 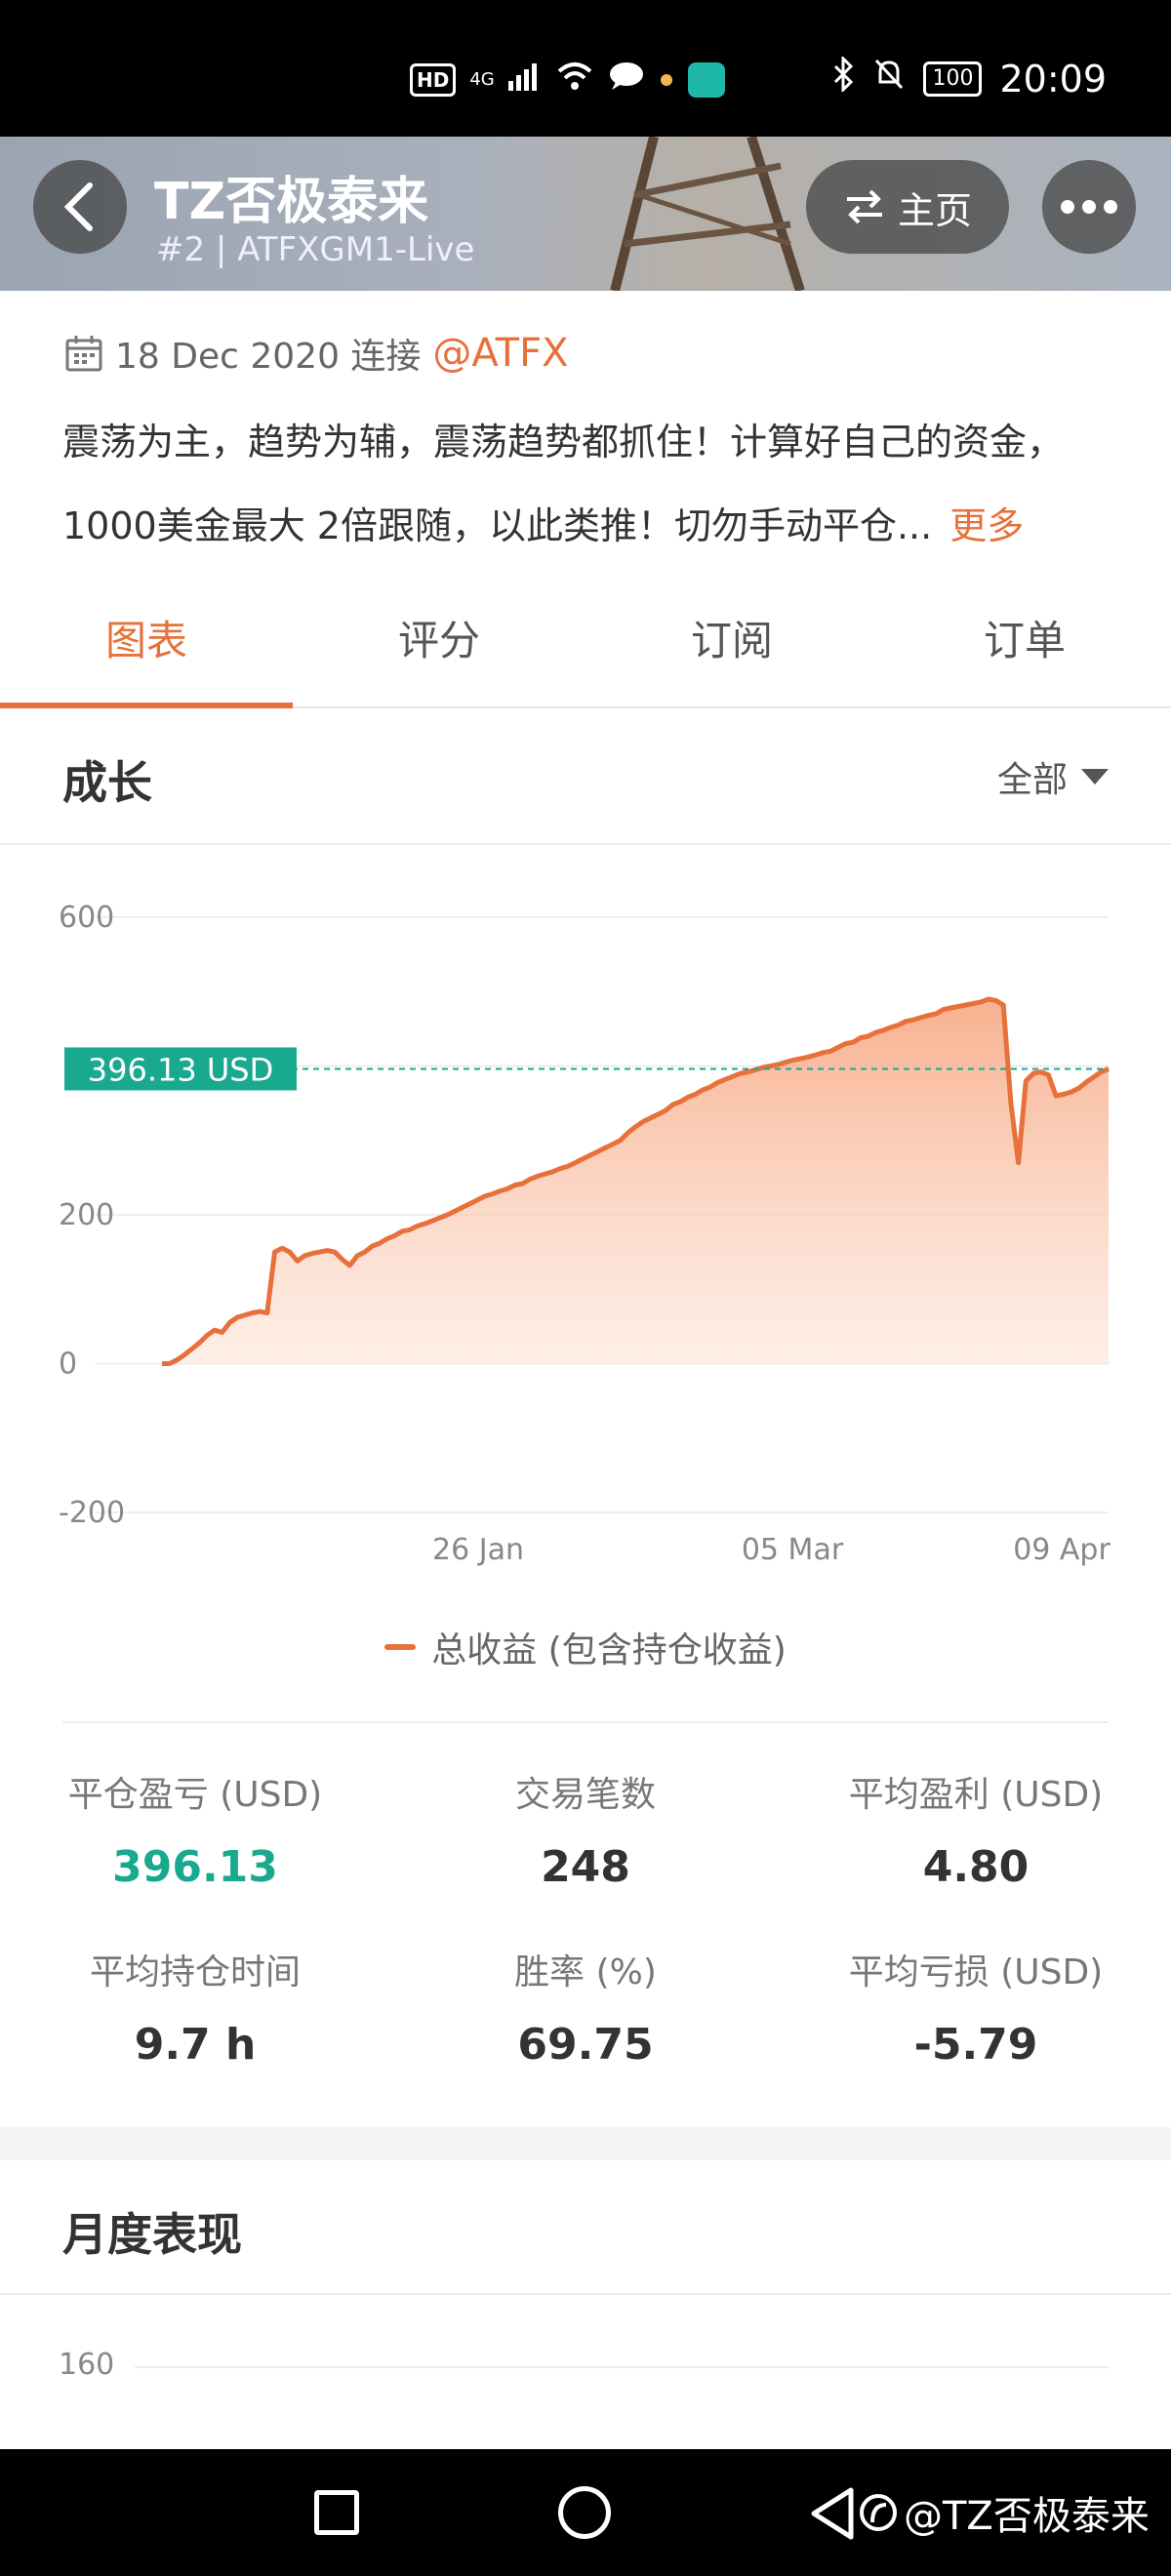 I want to click on stat-label: 平均持仓时间, so click(x=195, y=1972).